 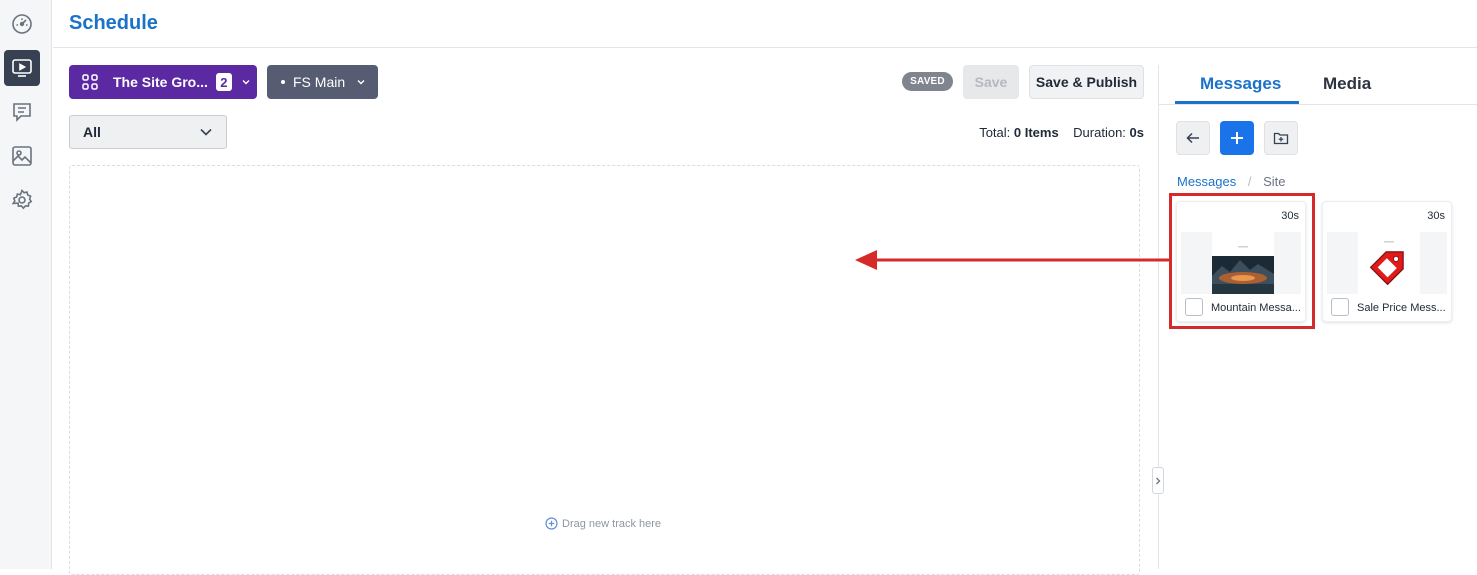 I want to click on panel-collapse-handle, so click(x=1158, y=480).